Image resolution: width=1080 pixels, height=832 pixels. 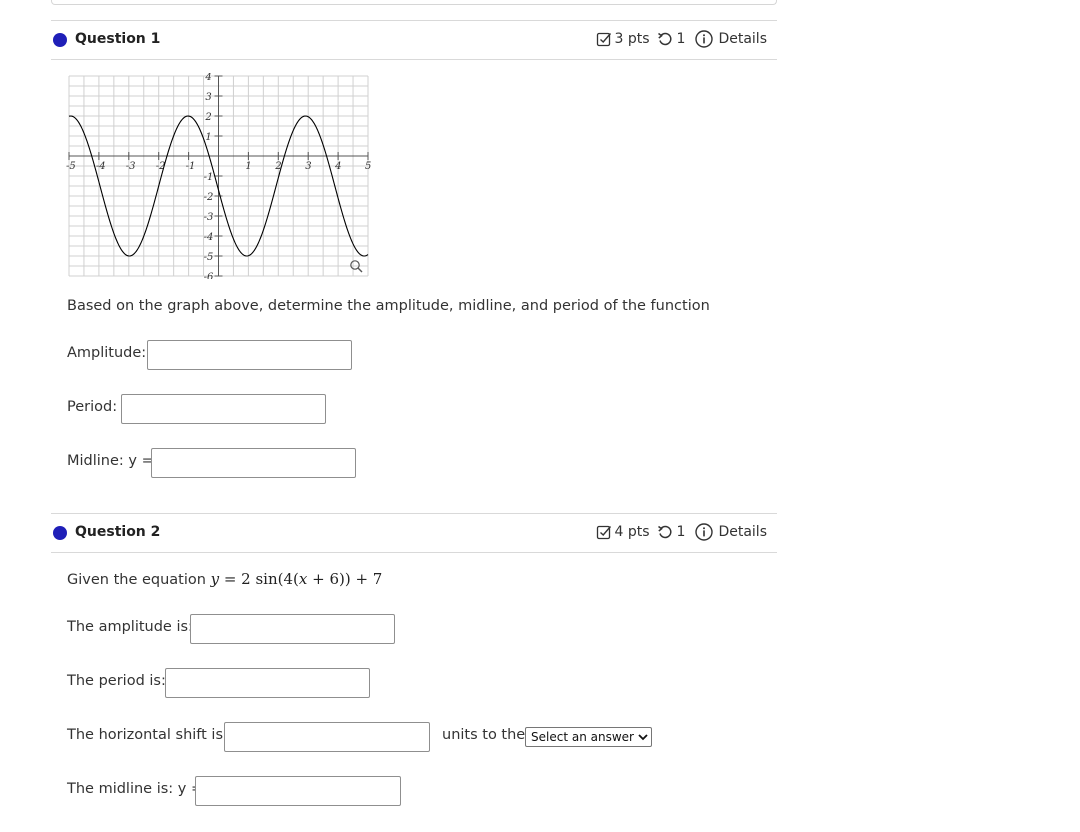 I want to click on chevron-down-icon, so click(x=643, y=737).